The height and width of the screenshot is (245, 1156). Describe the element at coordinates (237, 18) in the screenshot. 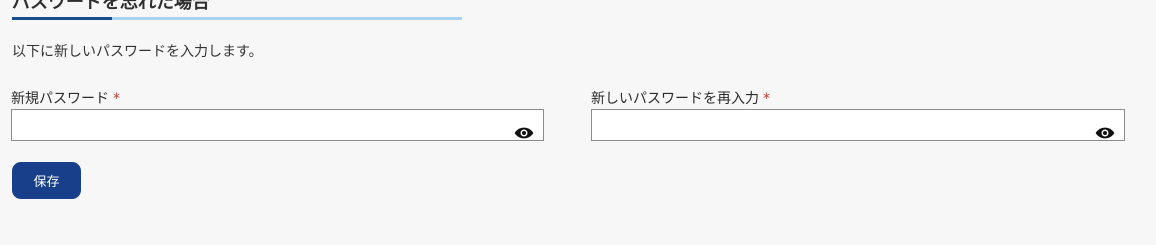

I see `title-underline` at that location.